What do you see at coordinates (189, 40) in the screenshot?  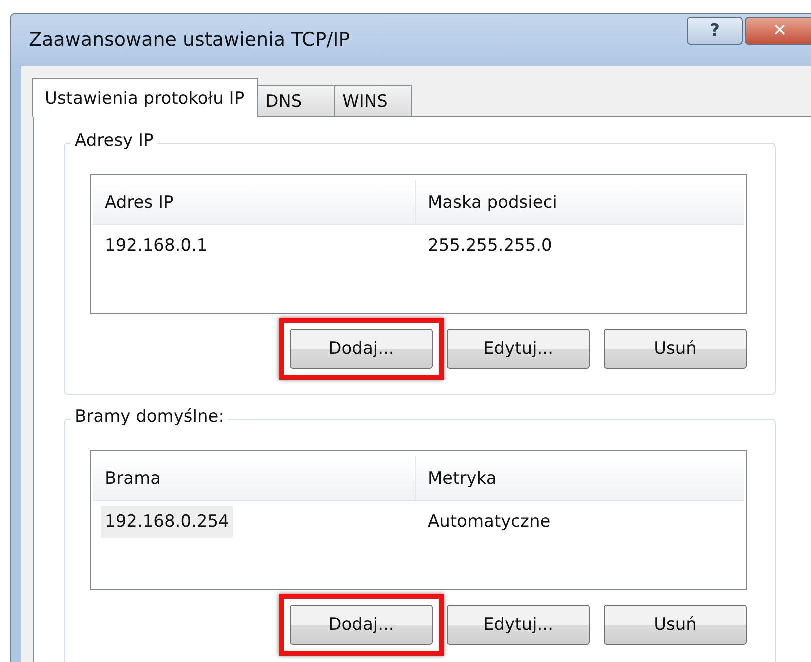 I see `window-title: Zaawansowane ustawienia TCP/IP` at bounding box center [189, 40].